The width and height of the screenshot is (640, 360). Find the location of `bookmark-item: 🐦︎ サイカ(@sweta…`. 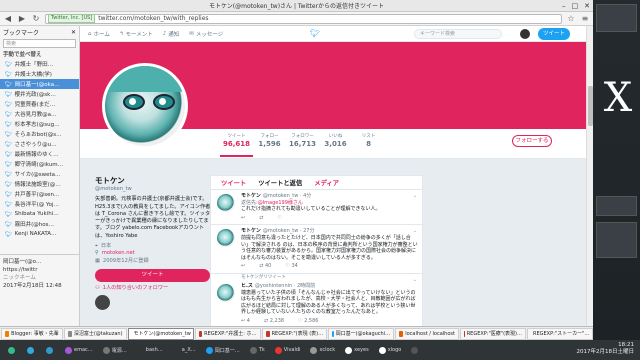

bookmark-item: 🐦︎ サイカ(@sweta… is located at coordinates (39, 174).